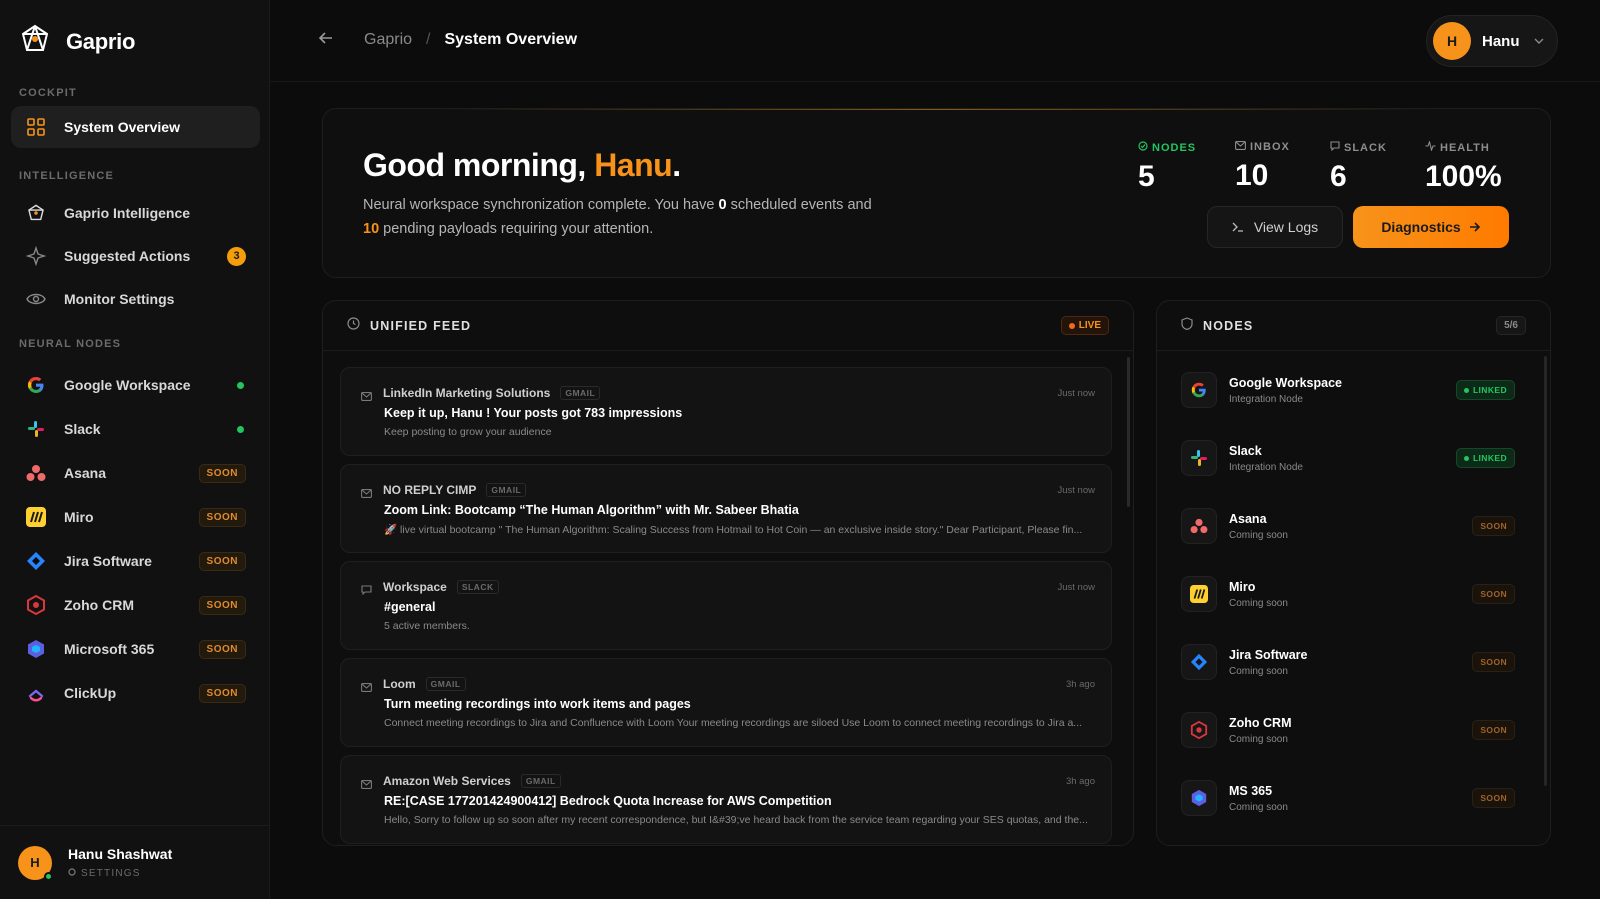 The height and width of the screenshot is (899, 1600). Describe the element at coordinates (127, 256) in the screenshot. I see `sidebar-item-label: Suggested Actions` at that location.